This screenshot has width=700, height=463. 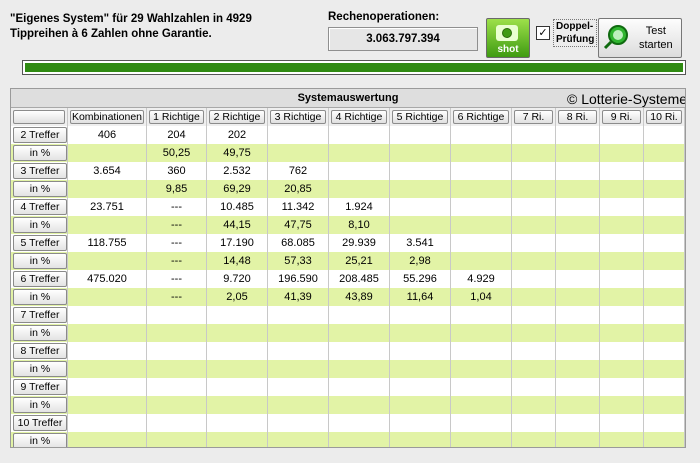 I want to click on row-label-cell: 3 Treffer, so click(x=39, y=171).